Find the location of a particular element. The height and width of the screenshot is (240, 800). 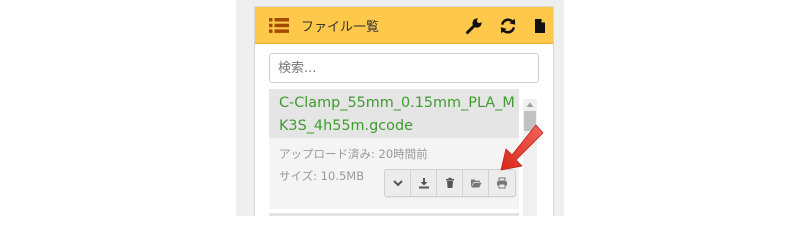

scroll-thumb is located at coordinates (530, 121).